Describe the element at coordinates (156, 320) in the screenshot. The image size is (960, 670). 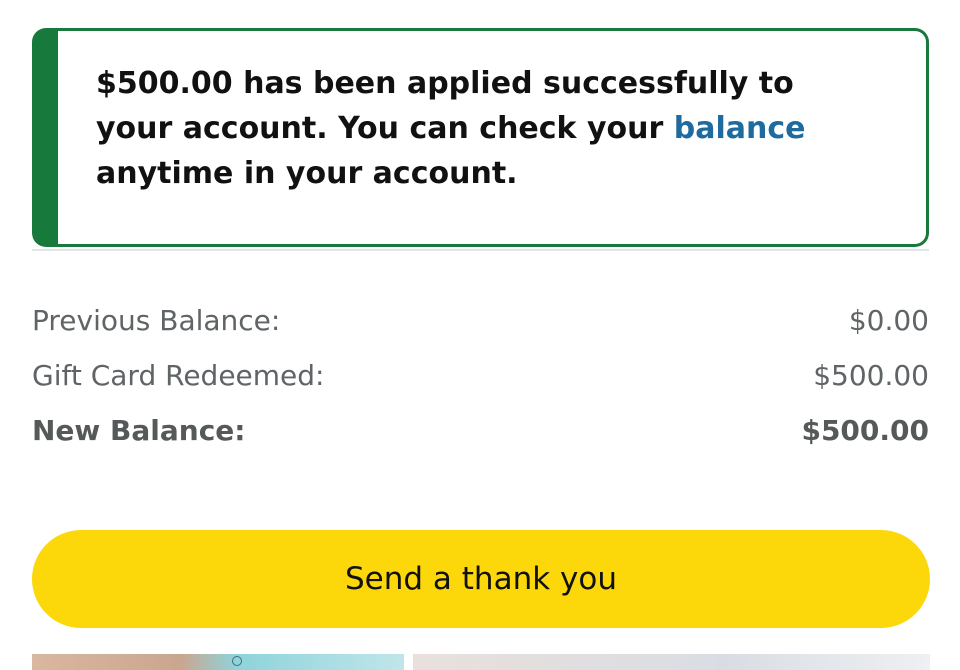
I see `previous-balance-label: Previous Balance:` at that location.